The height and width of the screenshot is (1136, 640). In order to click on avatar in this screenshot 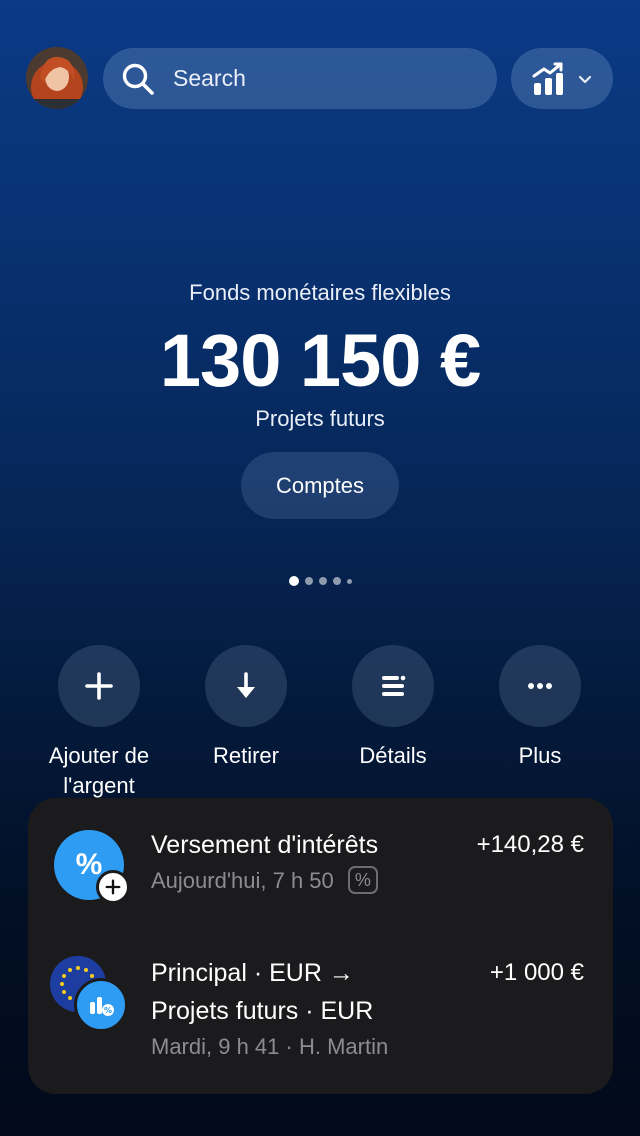, I will do `click(57, 78)`.